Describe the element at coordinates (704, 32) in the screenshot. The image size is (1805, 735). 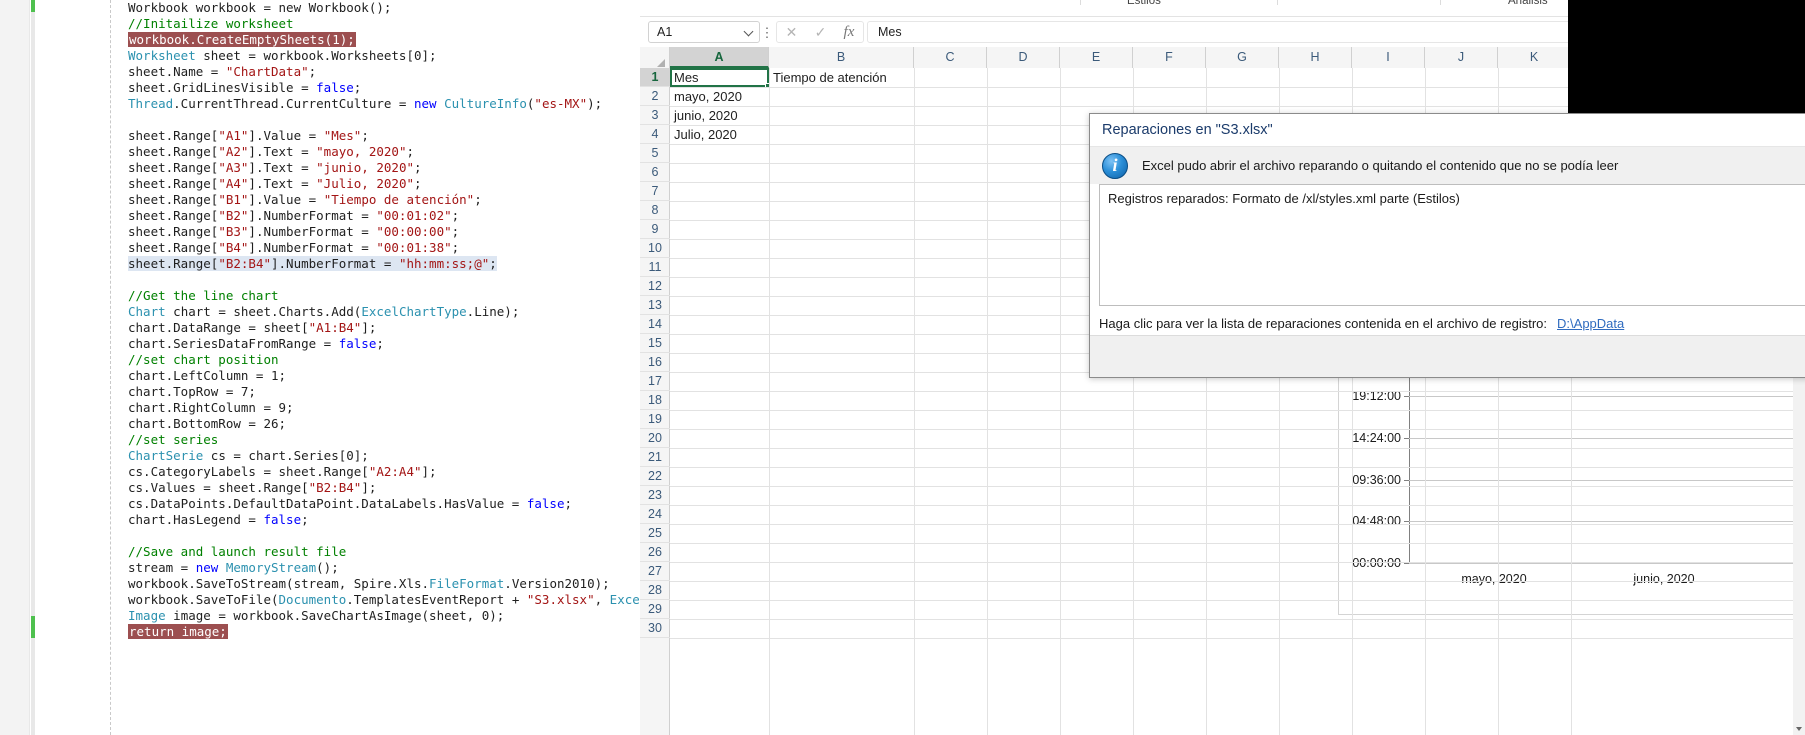
I see `name-box: A1` at that location.